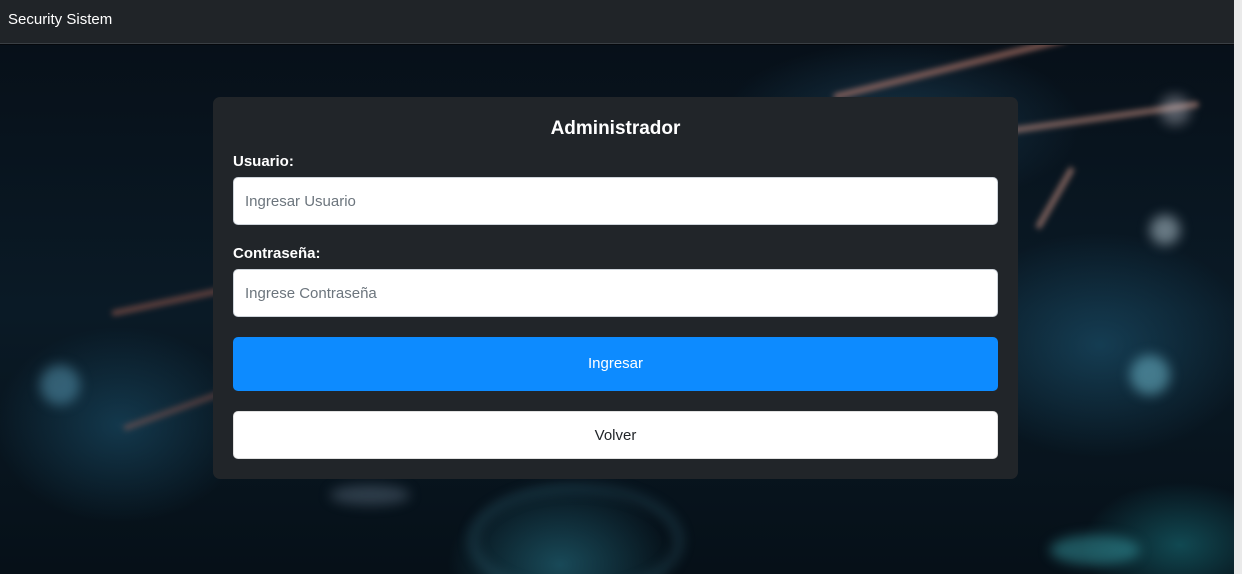  I want to click on login-button: Ingresar, so click(615, 364).